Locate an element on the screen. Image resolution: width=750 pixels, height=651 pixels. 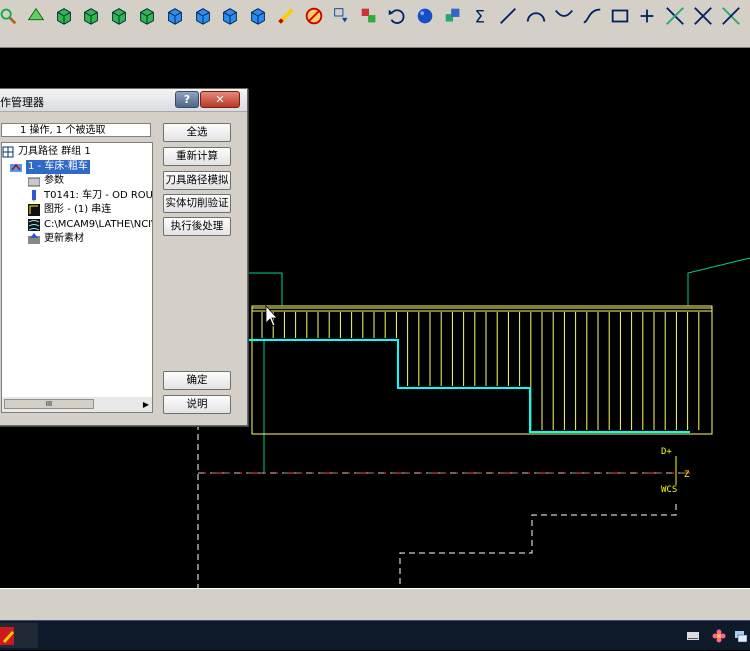
undo-icon is located at coordinates (396, 16).